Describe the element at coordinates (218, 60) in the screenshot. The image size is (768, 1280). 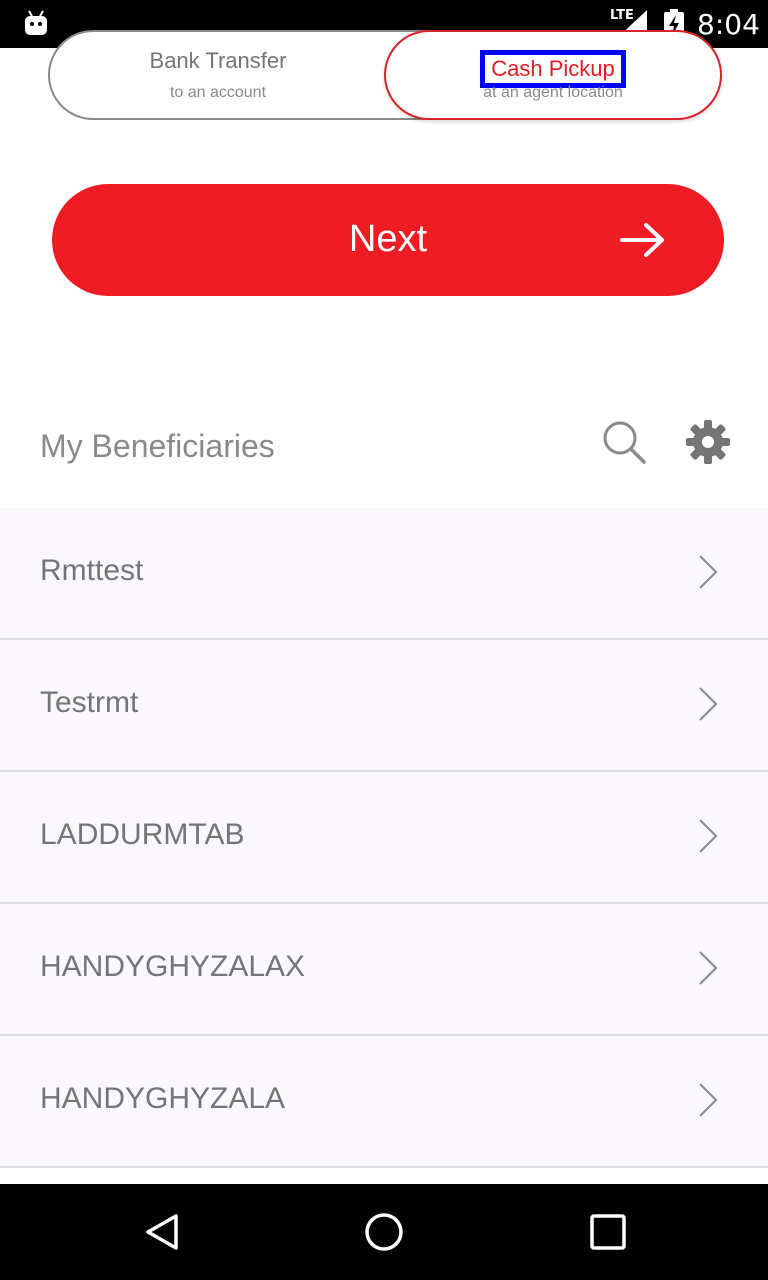
I see `bank-transfer-title: Bank Transfer` at that location.